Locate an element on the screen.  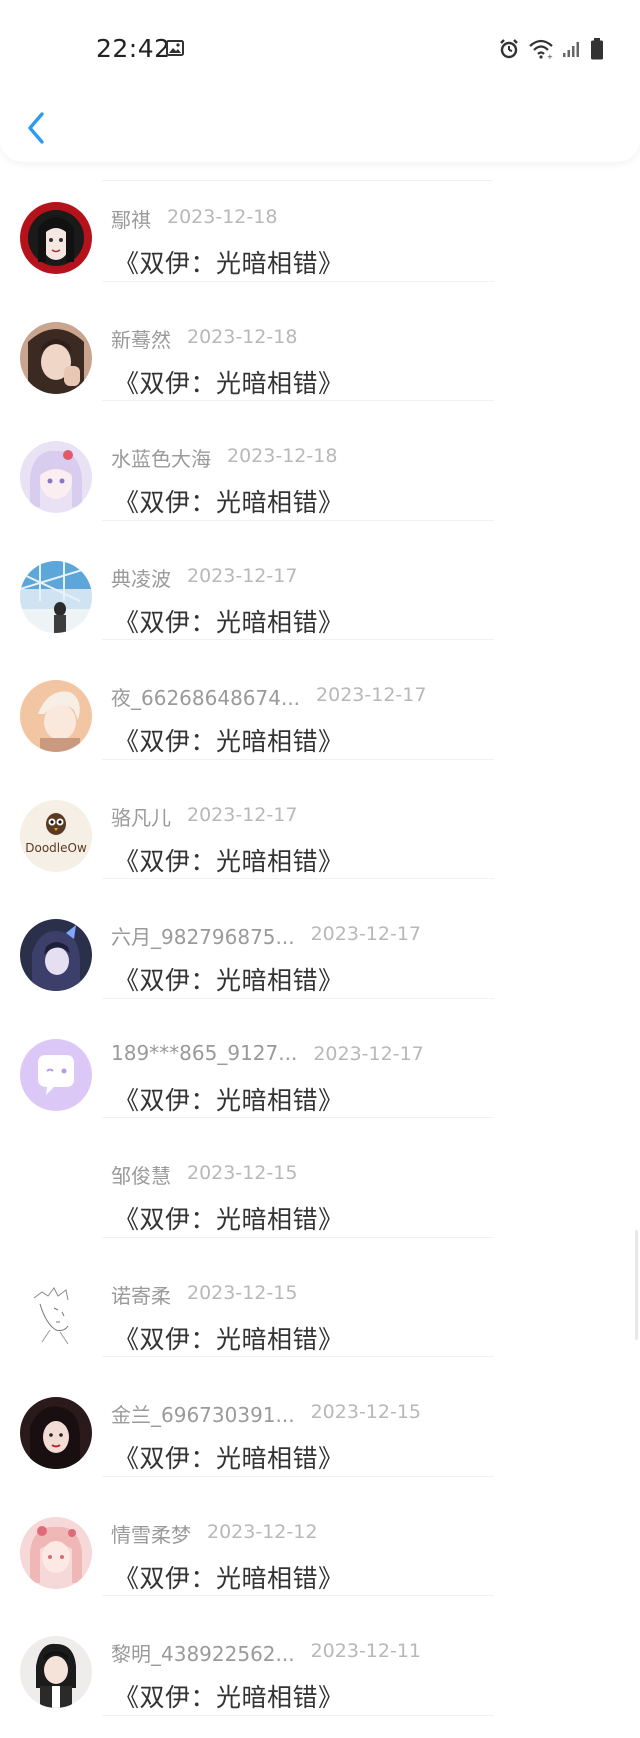
user-name: 鄢祺 is located at coordinates (131, 220).